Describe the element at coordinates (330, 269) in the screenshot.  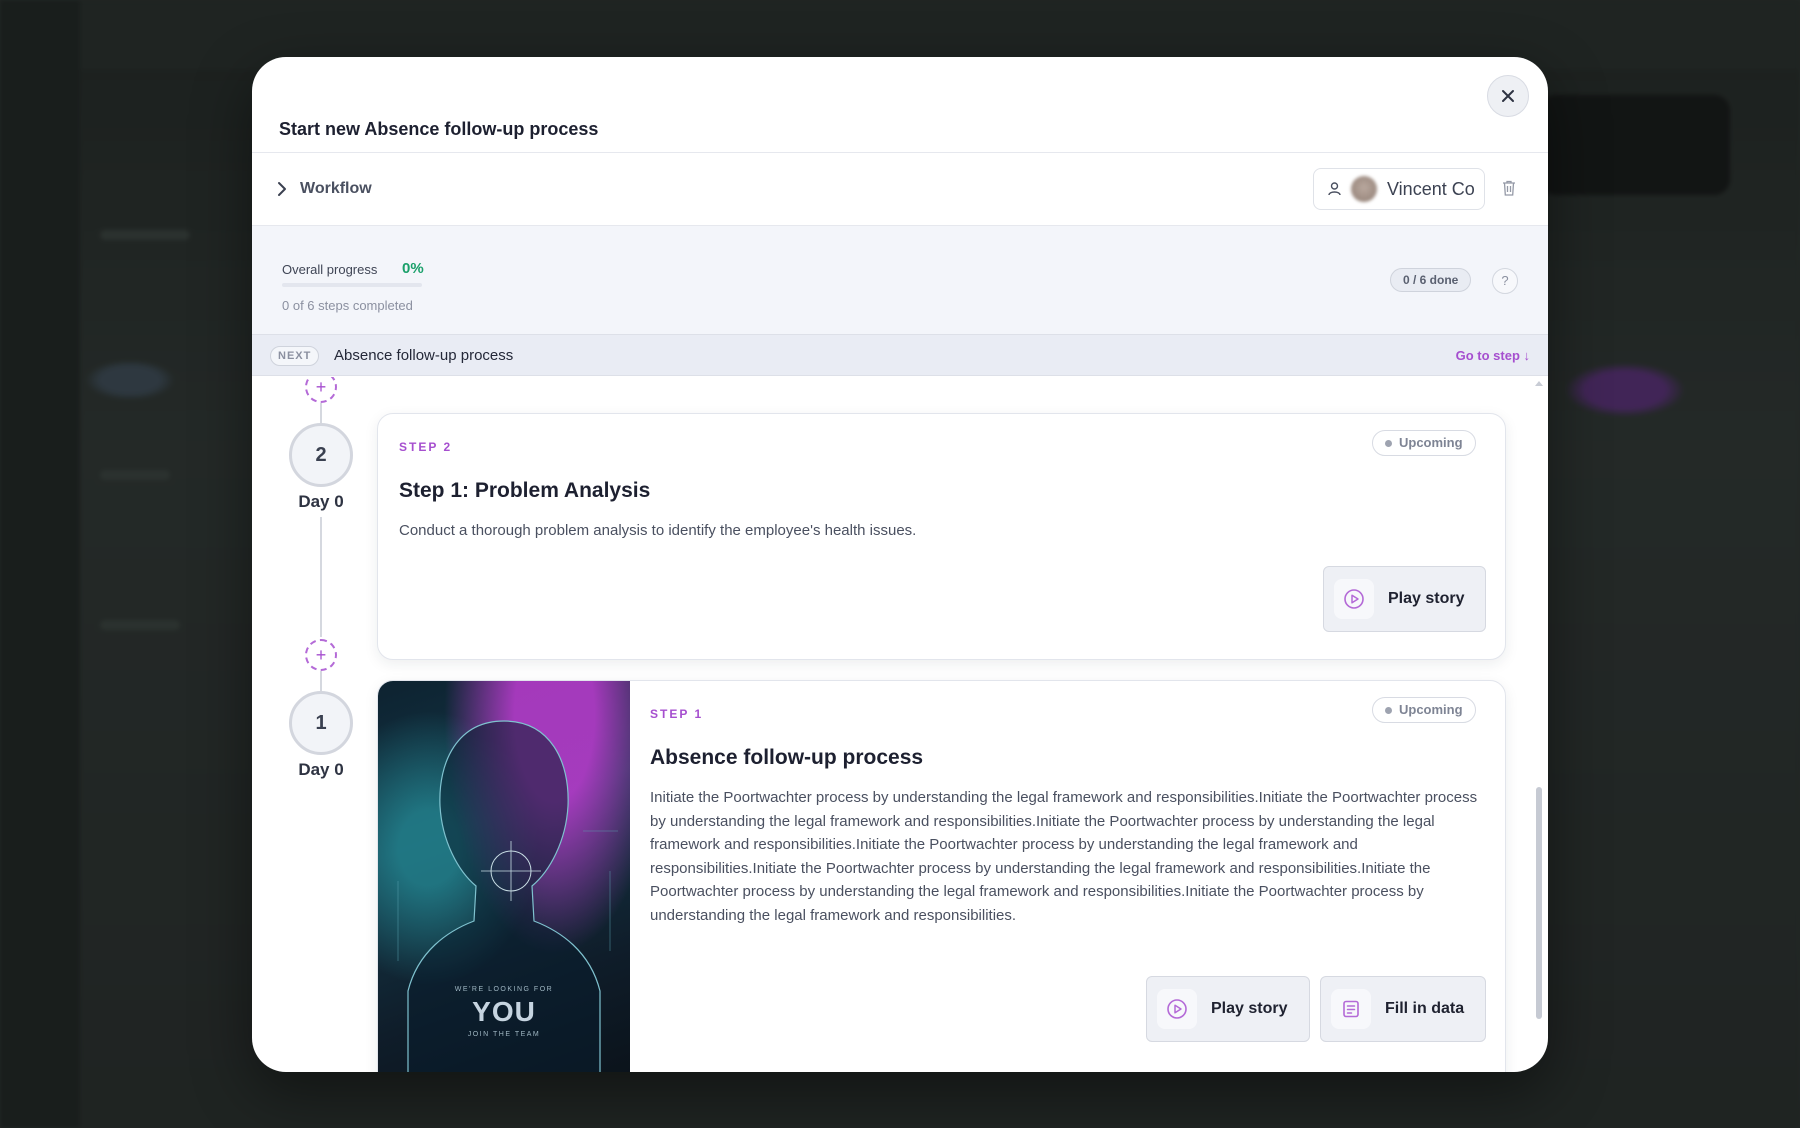
I see `progress-label: Overall progress` at that location.